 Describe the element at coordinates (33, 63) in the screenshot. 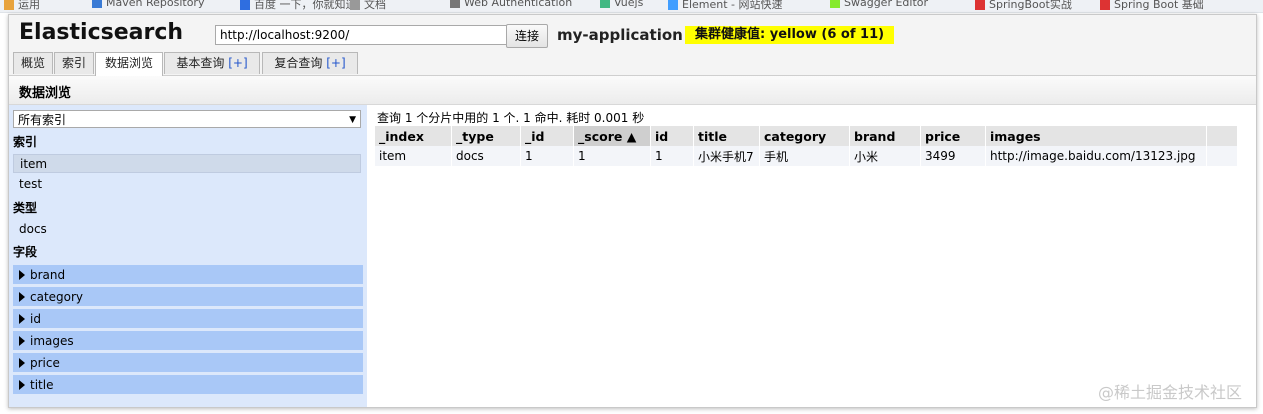

I see `tab-overview: 概览` at that location.